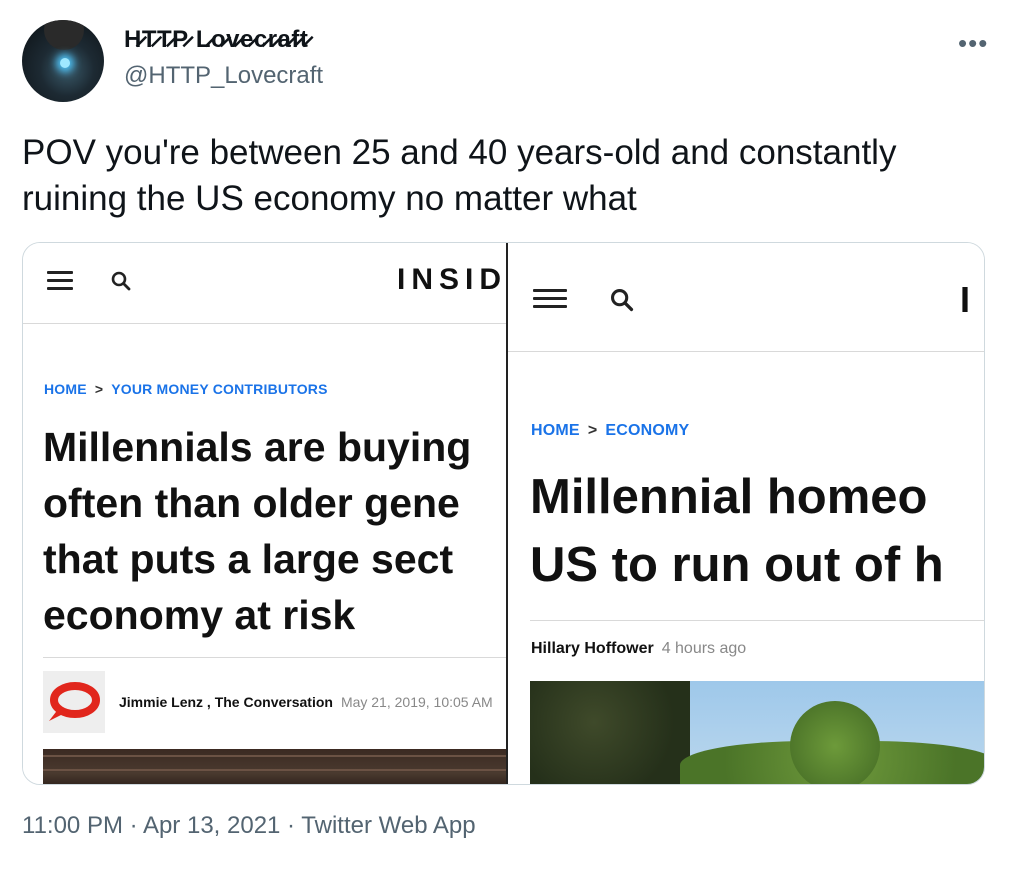  What do you see at coordinates (737, 565) in the screenshot?
I see `headline-line: US to run out of h` at bounding box center [737, 565].